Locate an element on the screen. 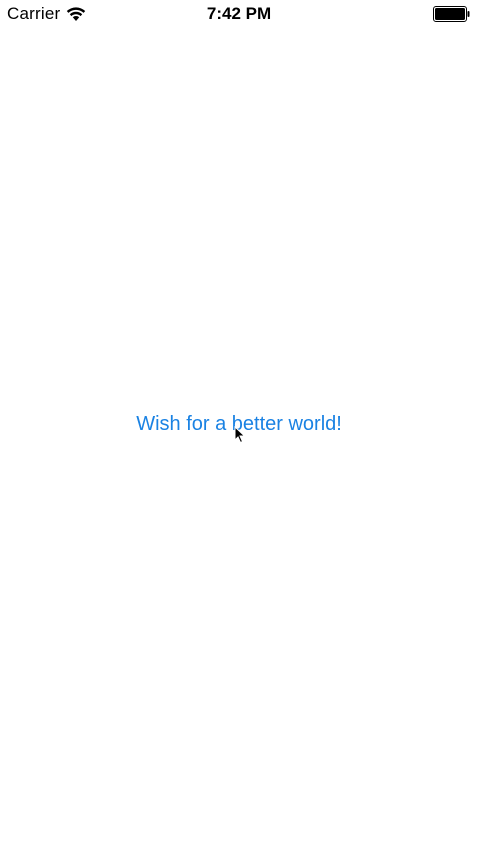  status-time: 7:42 PM is located at coordinates (239, 13).